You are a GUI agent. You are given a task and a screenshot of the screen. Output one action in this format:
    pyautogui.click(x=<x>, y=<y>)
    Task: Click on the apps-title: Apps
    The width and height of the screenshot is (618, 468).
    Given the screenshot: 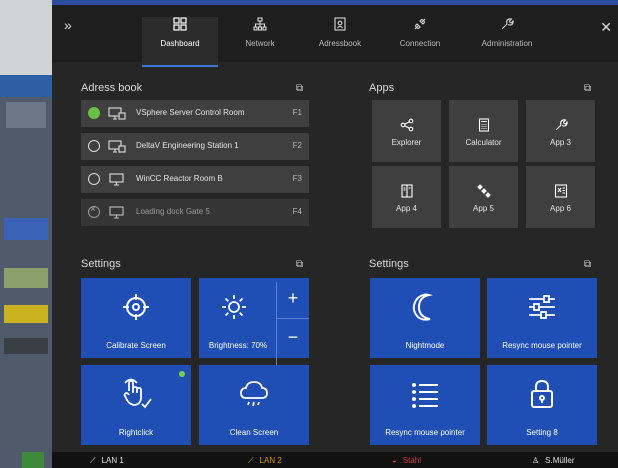 What is the action you would take?
    pyautogui.click(x=382, y=88)
    